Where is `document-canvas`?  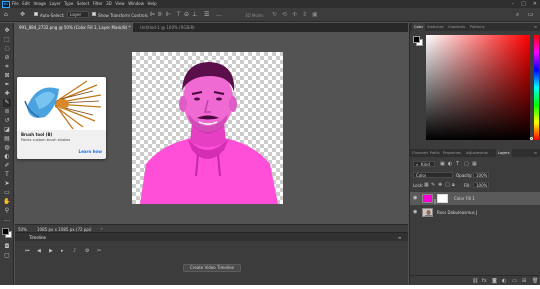
document-canvas is located at coordinates (207, 128).